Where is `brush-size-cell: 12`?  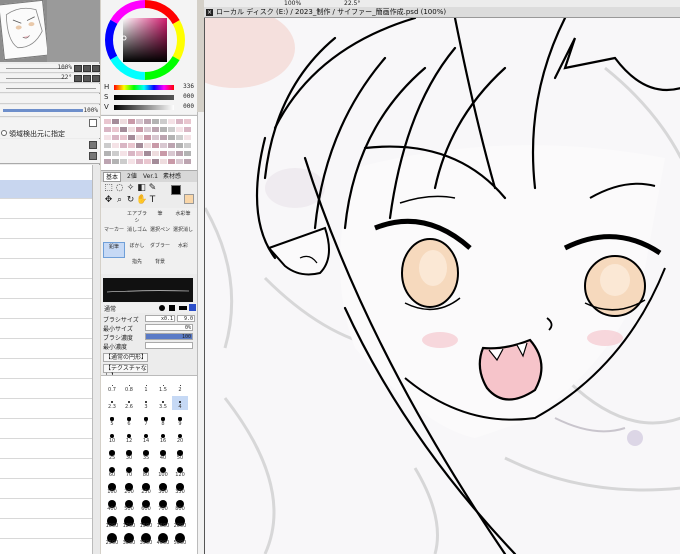 brush-size-cell: 12 is located at coordinates (129, 437).